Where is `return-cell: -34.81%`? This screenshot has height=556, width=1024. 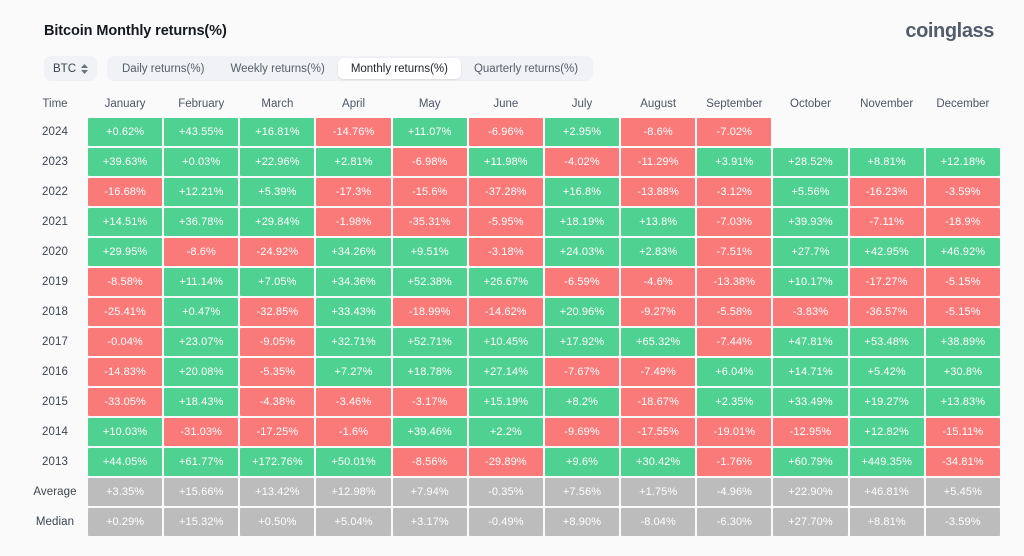
return-cell: -34.81% is located at coordinates (962, 462).